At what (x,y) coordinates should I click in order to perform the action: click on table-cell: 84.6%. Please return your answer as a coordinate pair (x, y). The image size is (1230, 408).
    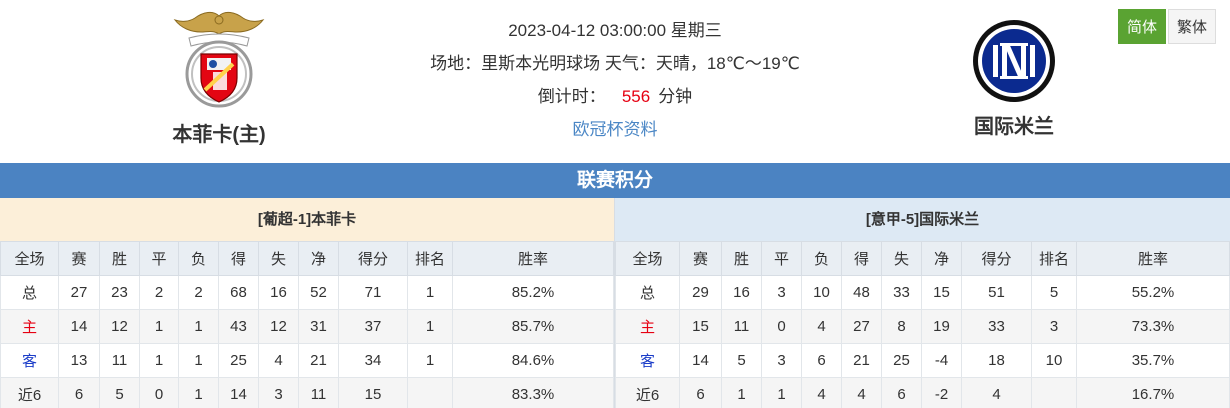
    Looking at the image, I should click on (533, 360).